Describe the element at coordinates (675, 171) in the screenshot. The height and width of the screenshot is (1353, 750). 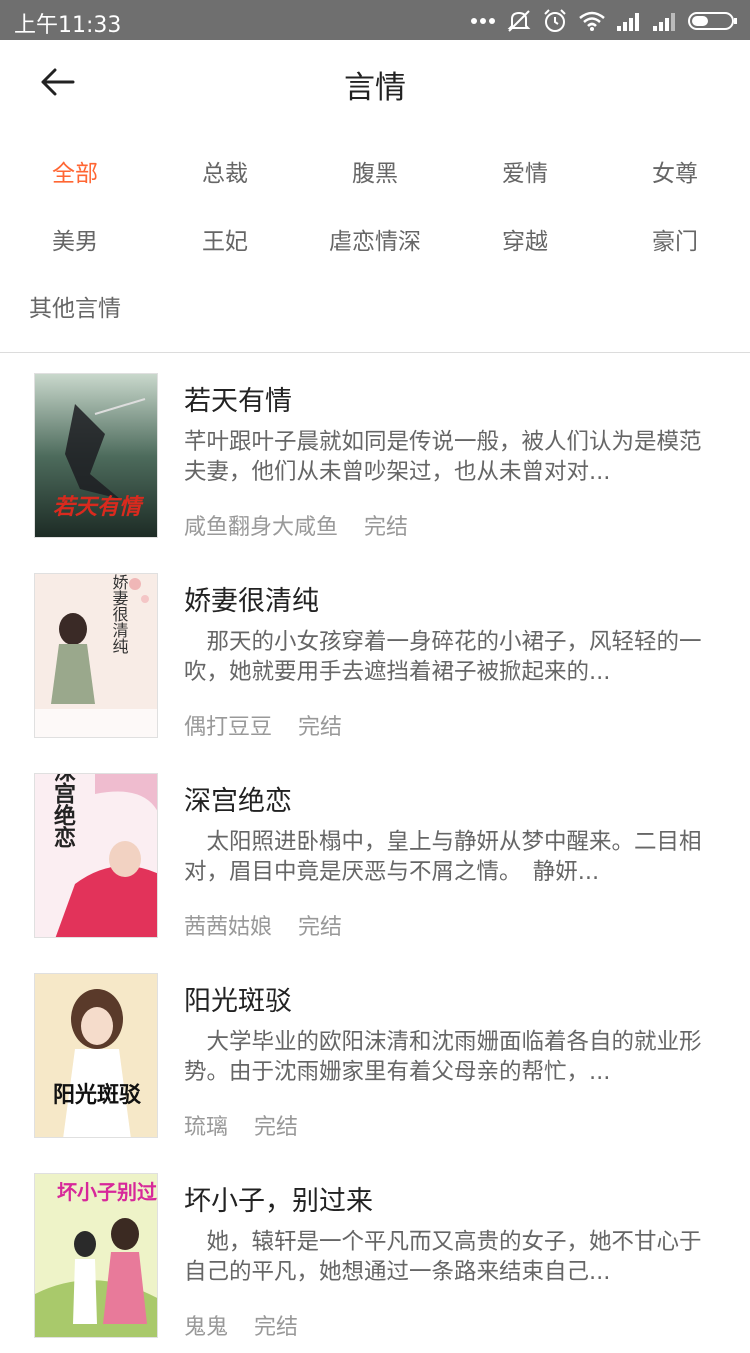
I see `tag-female-dominant: 女尊` at that location.